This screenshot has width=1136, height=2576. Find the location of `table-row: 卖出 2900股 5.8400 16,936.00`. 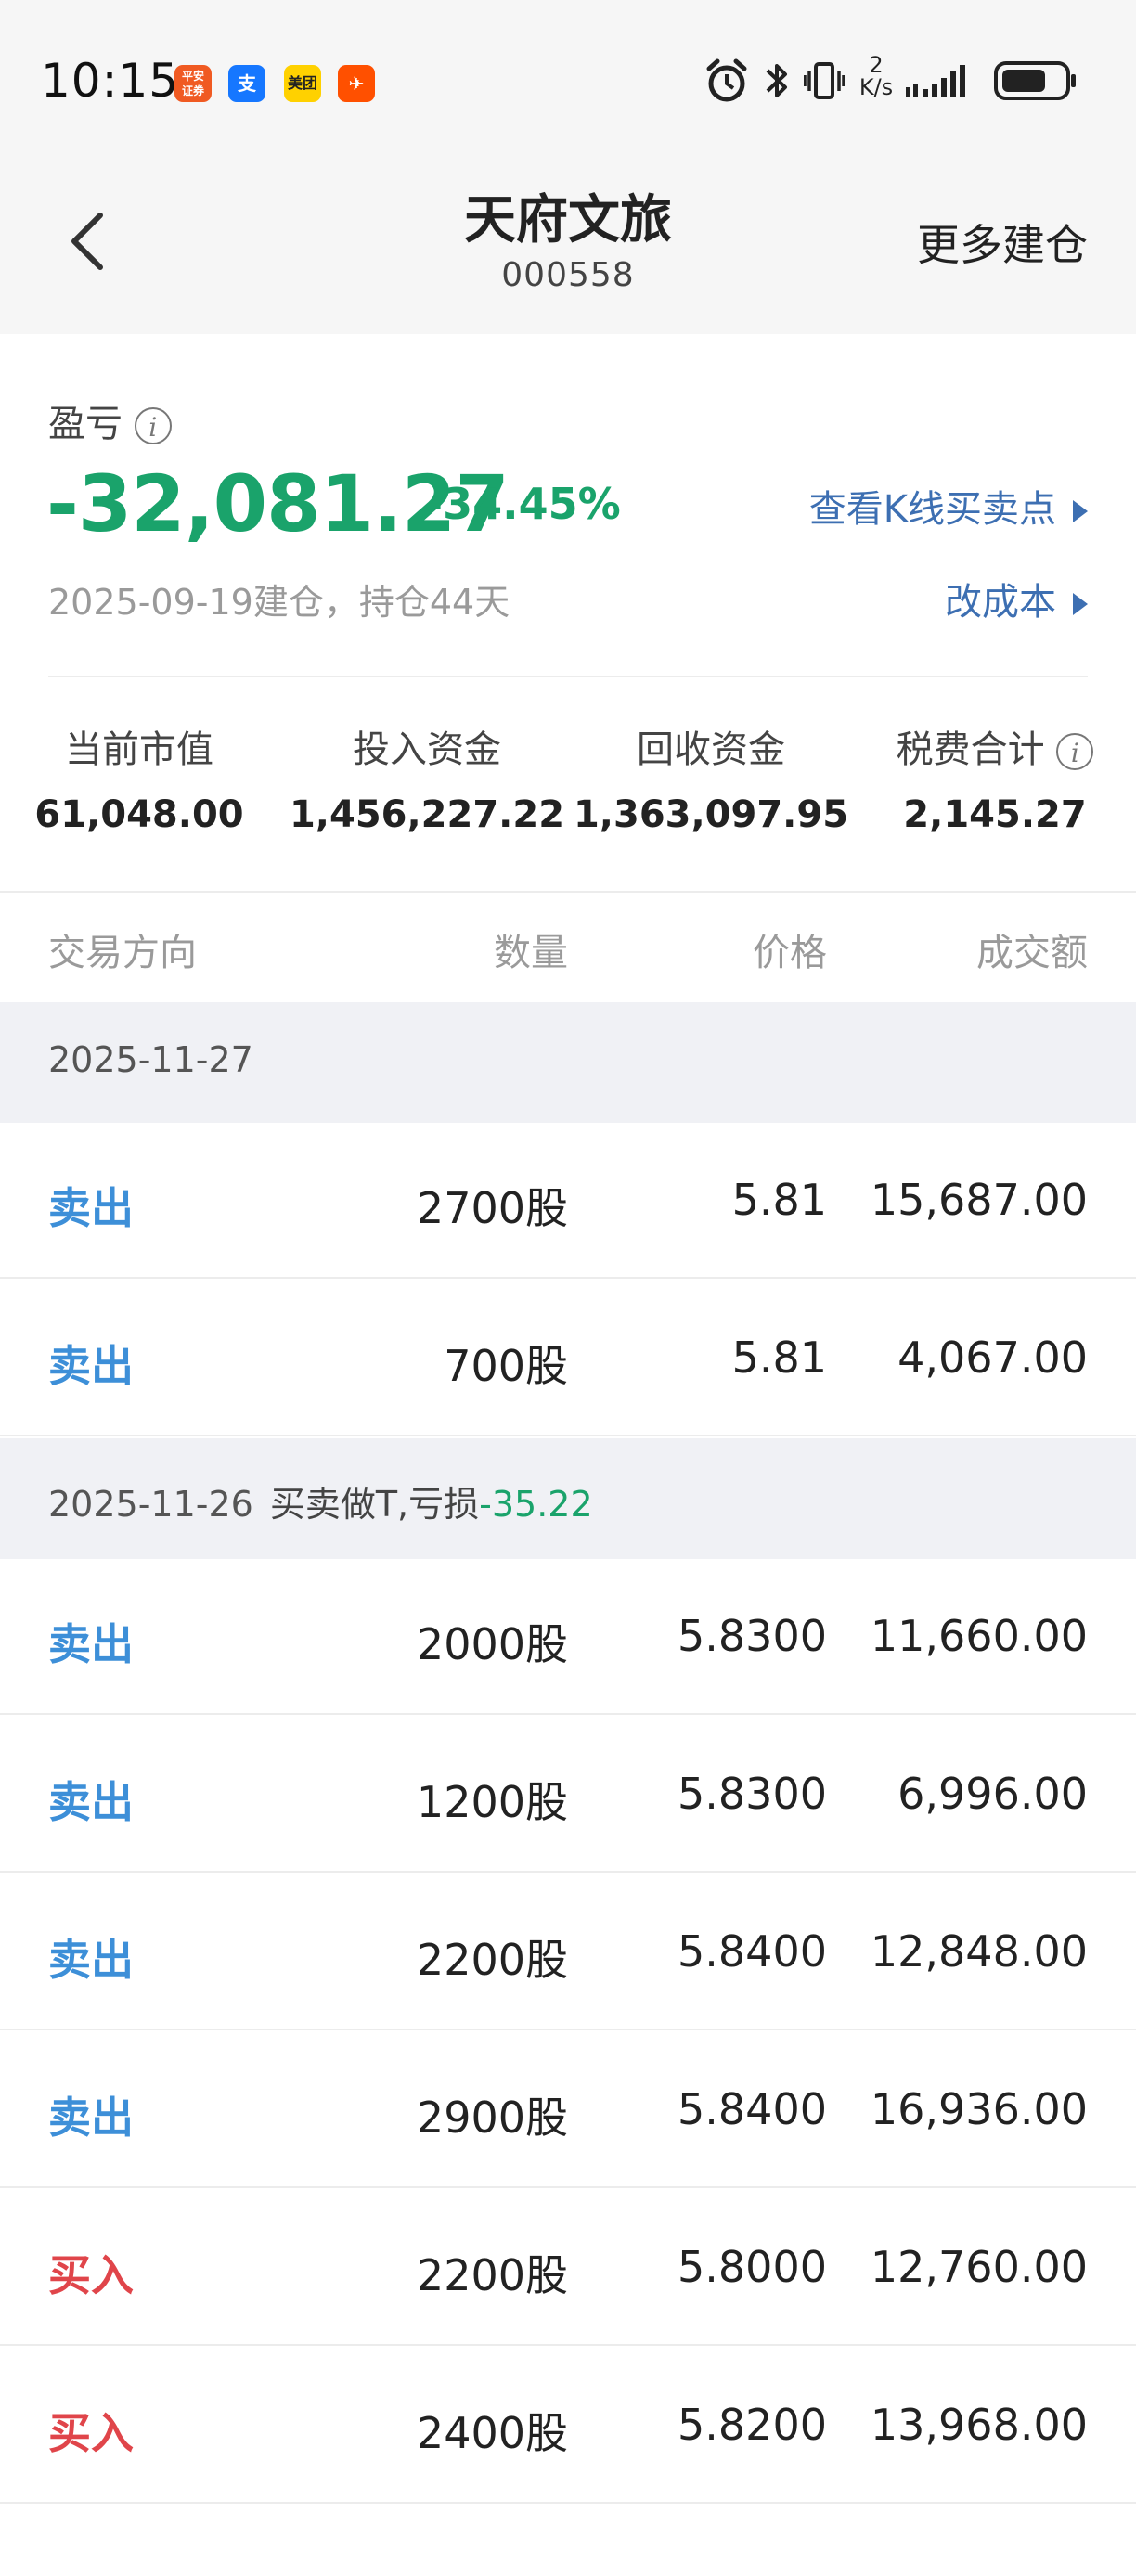

table-row: 卖出 2900股 5.8400 16,936.00 is located at coordinates (568, 2110).